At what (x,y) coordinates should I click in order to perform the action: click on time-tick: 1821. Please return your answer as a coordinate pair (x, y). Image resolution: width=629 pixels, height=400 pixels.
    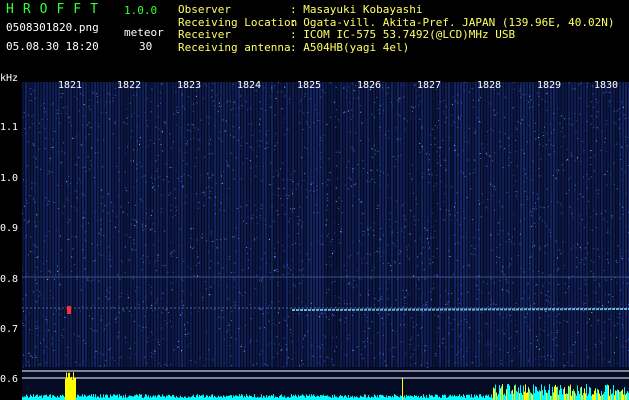
    Looking at the image, I should click on (70, 85).